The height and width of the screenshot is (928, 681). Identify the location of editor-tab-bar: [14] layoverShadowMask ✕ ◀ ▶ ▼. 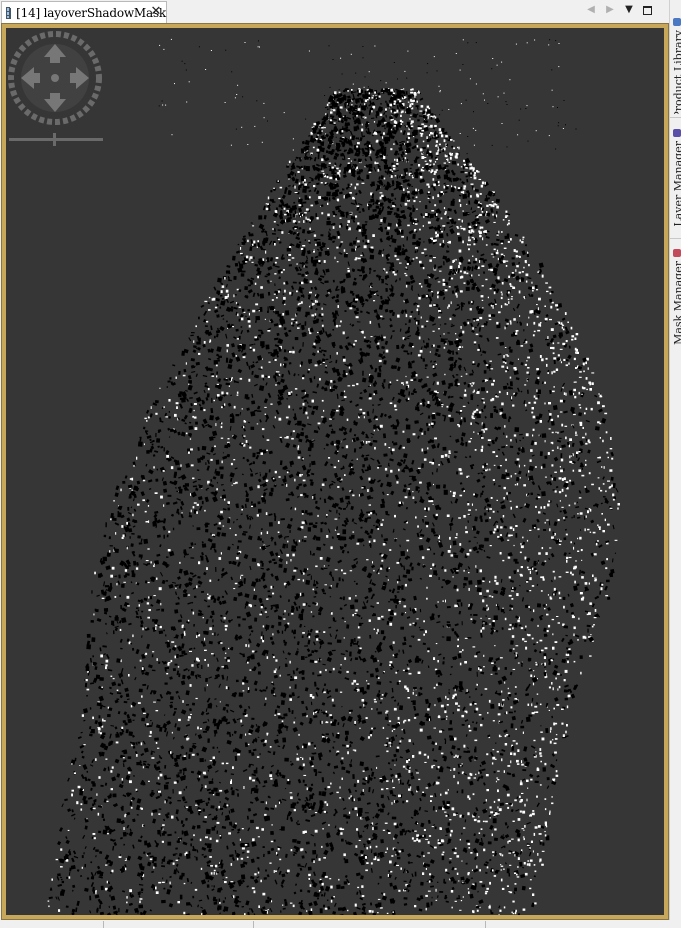
(334, 12).